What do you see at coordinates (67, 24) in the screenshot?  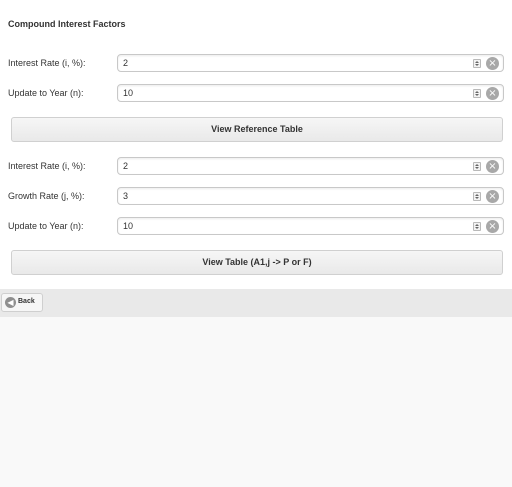 I see `page-title: Compound Interest Factors` at bounding box center [67, 24].